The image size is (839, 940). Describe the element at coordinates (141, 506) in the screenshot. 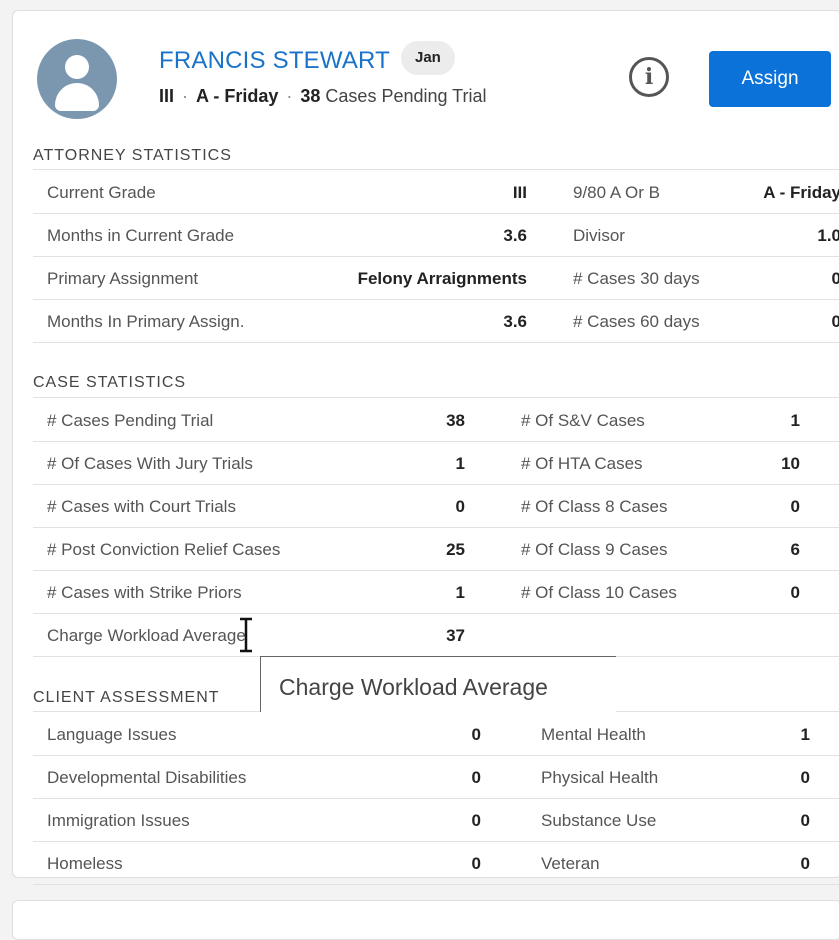

I see `stat-label: # Cases with Court Trials` at that location.